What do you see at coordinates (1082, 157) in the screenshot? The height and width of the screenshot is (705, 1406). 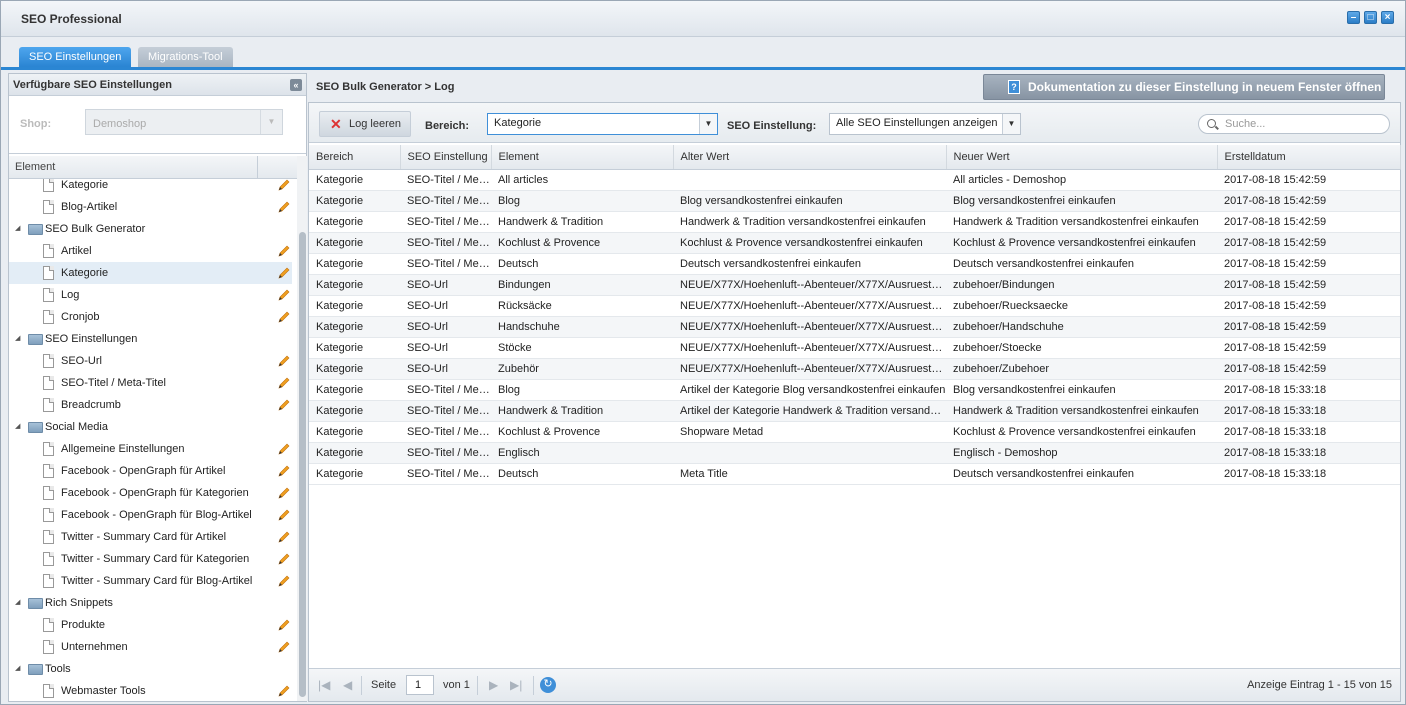 I see `column-header: Neuer Wert` at bounding box center [1082, 157].